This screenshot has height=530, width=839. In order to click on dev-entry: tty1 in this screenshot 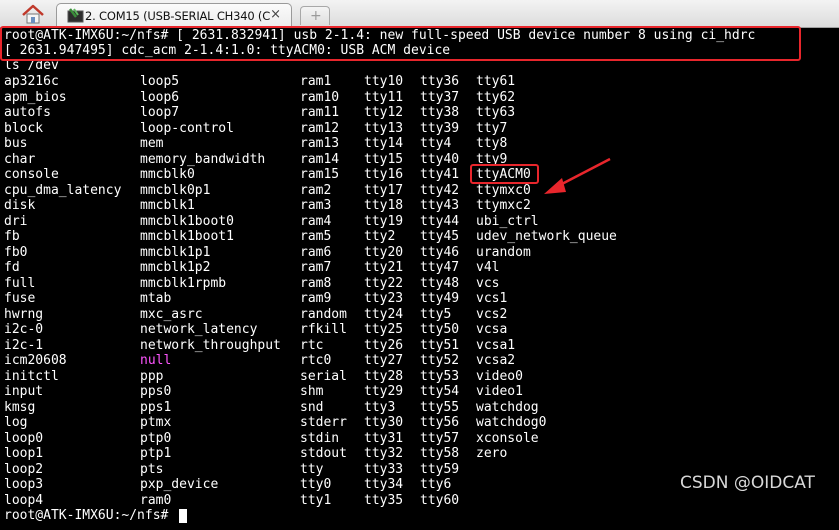, I will do `click(316, 500)`.